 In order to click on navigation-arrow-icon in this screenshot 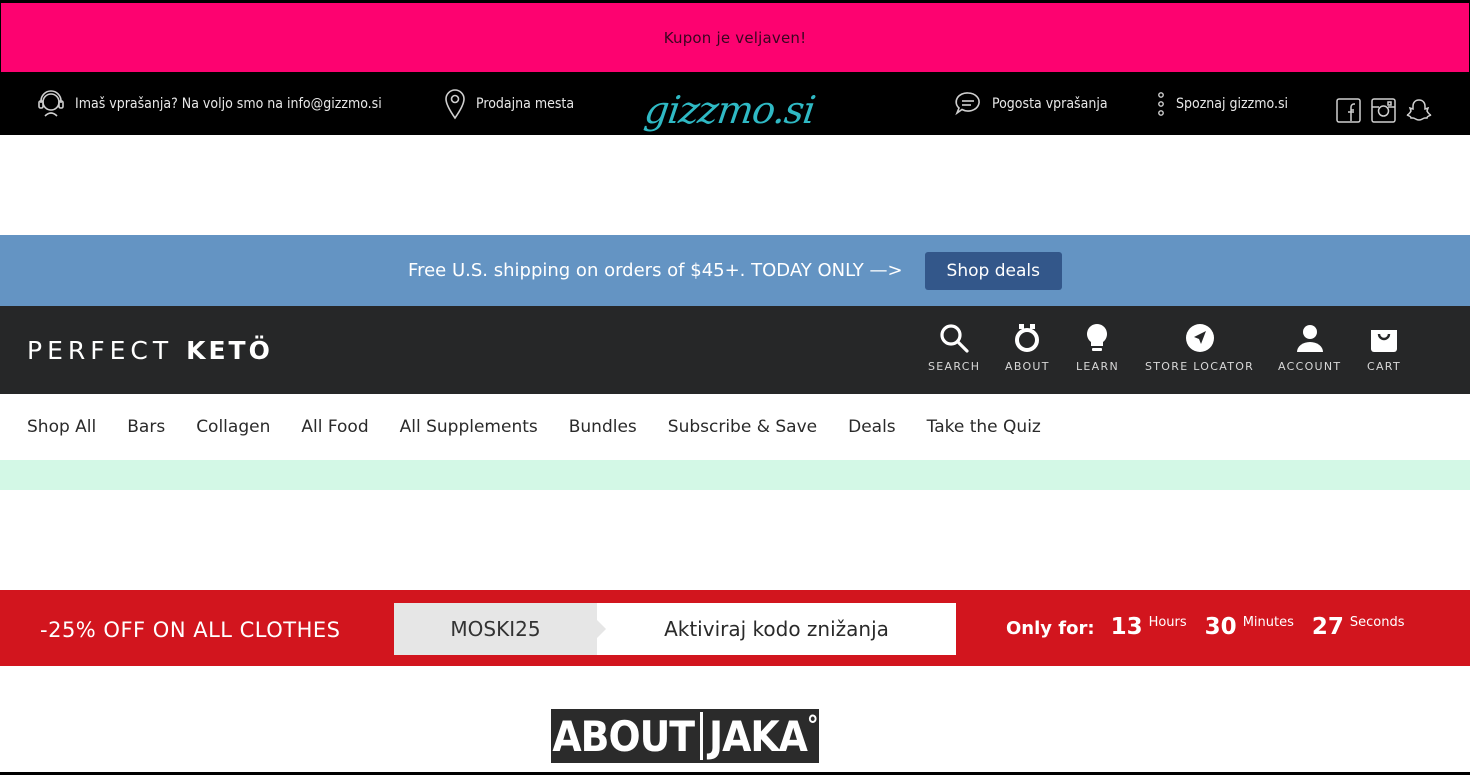, I will do `click(1199, 338)`.